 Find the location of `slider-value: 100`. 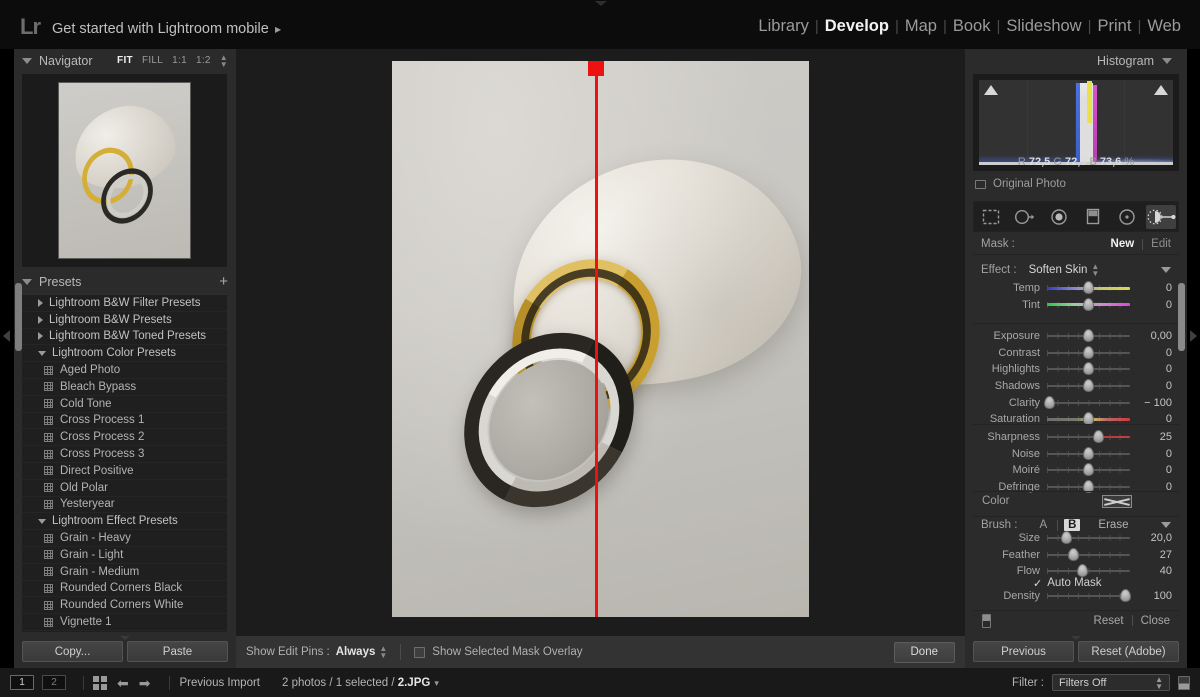

slider-value: 100 is located at coordinates (1153, 596).